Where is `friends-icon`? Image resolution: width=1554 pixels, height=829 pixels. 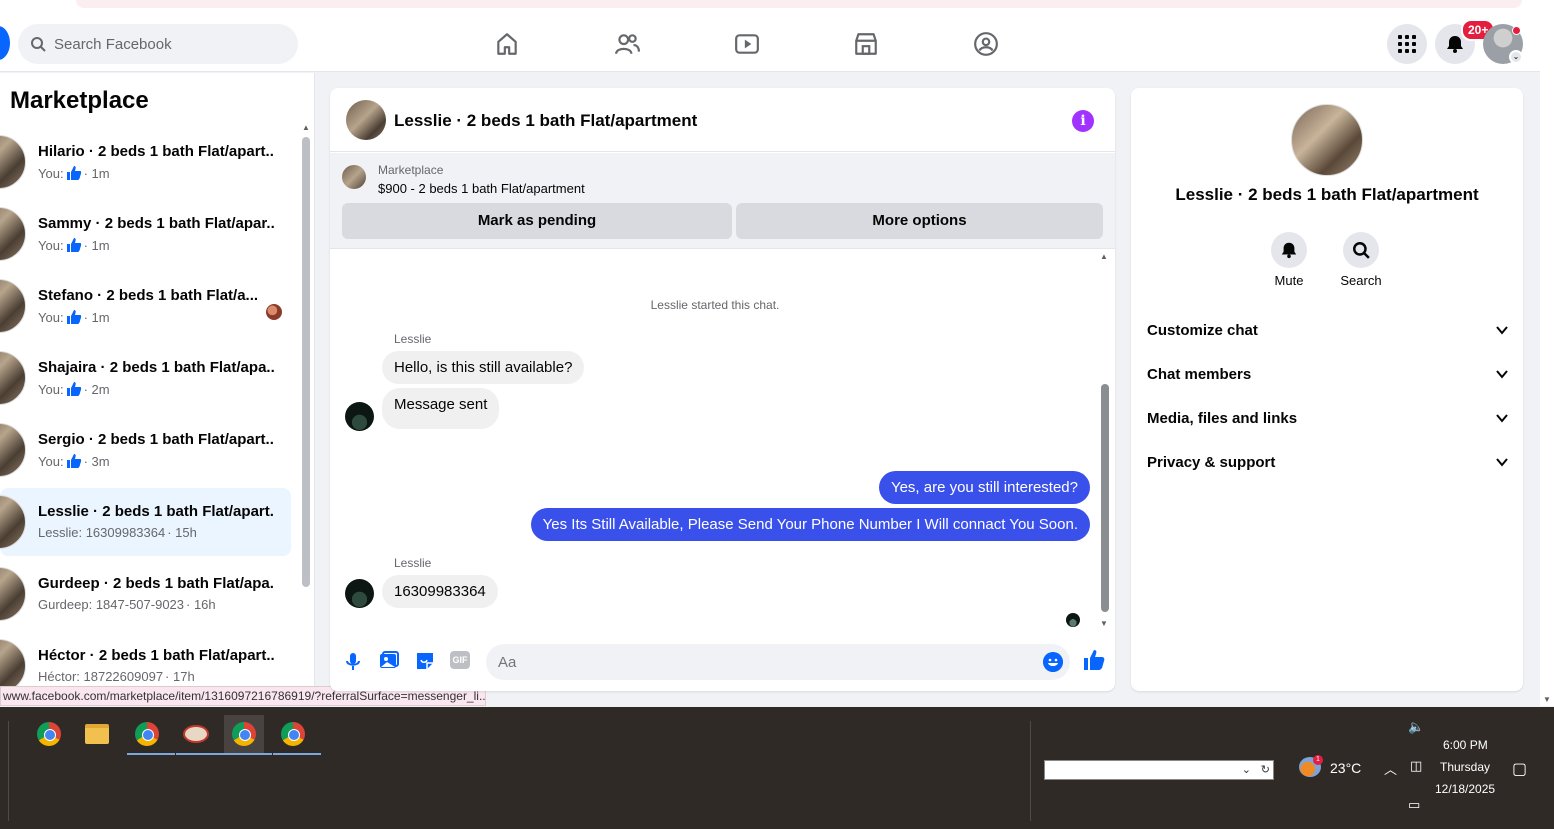 friends-icon is located at coordinates (627, 44).